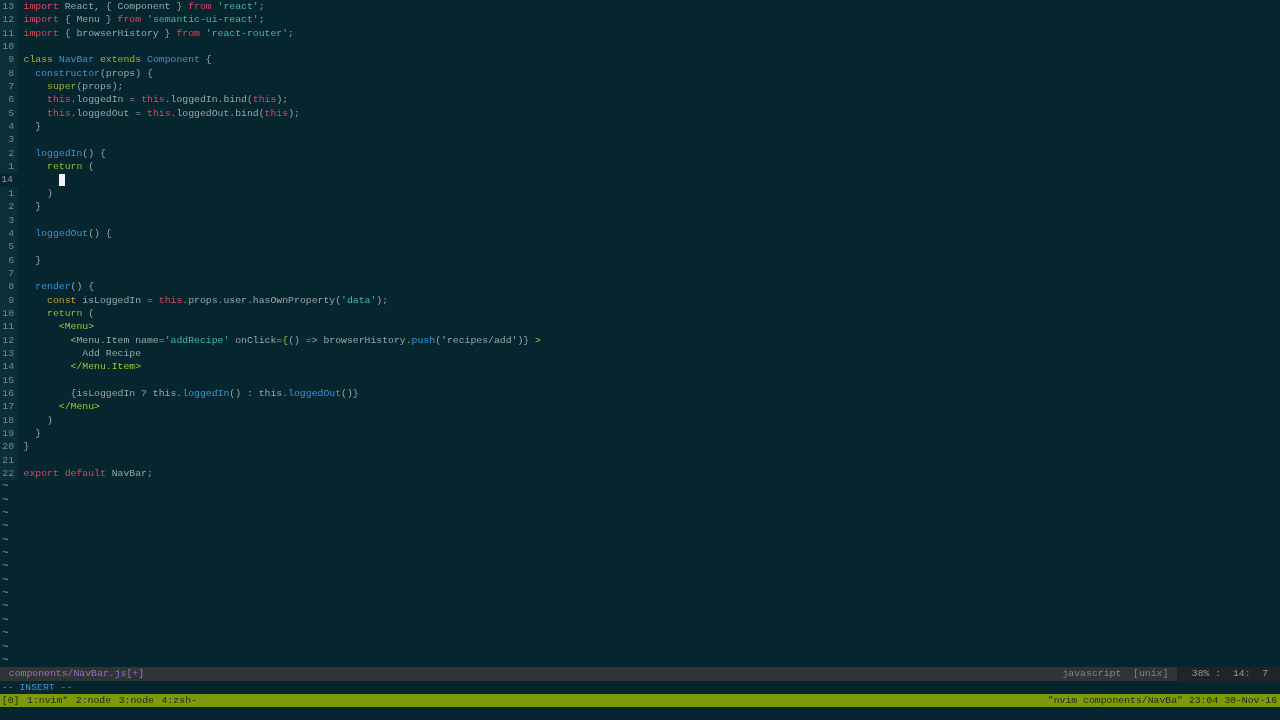 The image size is (1280, 720). Describe the element at coordinates (144, 20) in the screenshot. I see `code-line: import { Menu } from 'semantic-ui-react';` at that location.